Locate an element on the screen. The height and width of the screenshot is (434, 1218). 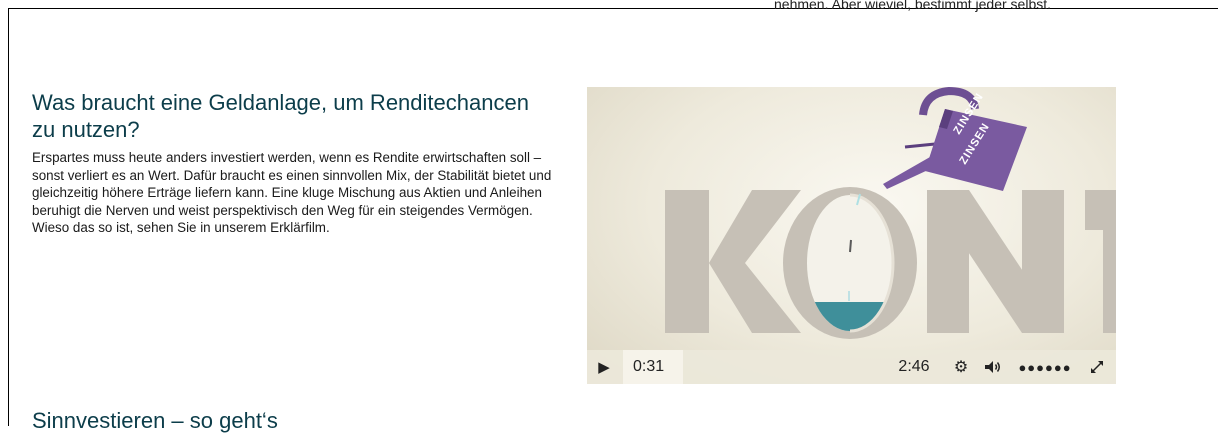
watering-can-zinsen is located at coordinates (955, 139).